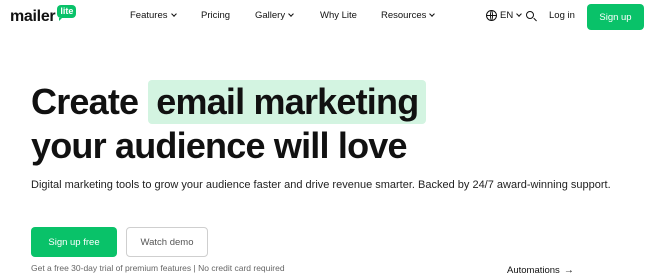  What do you see at coordinates (533, 270) in the screenshot?
I see `automations-label: Automations` at bounding box center [533, 270].